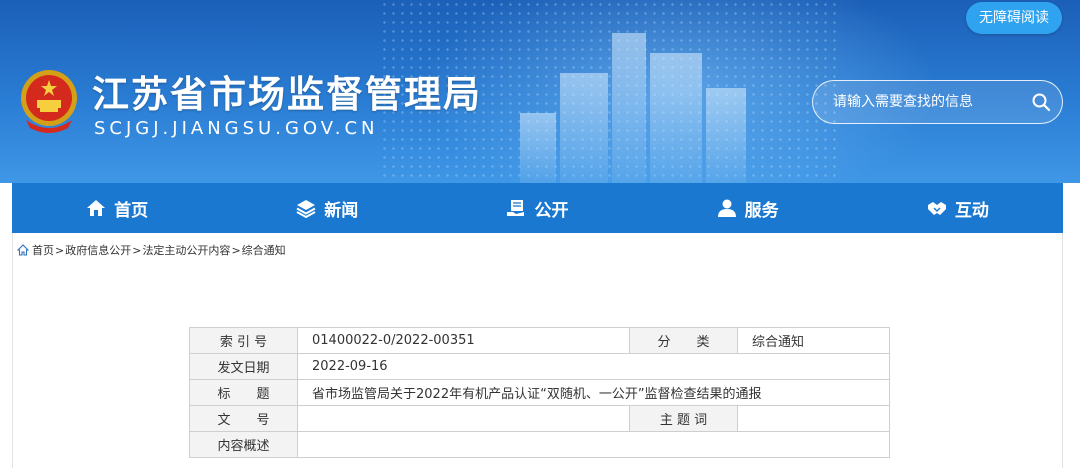 The width and height of the screenshot is (1080, 468). I want to click on breadcrumb-link-home: 首页, so click(43, 250).